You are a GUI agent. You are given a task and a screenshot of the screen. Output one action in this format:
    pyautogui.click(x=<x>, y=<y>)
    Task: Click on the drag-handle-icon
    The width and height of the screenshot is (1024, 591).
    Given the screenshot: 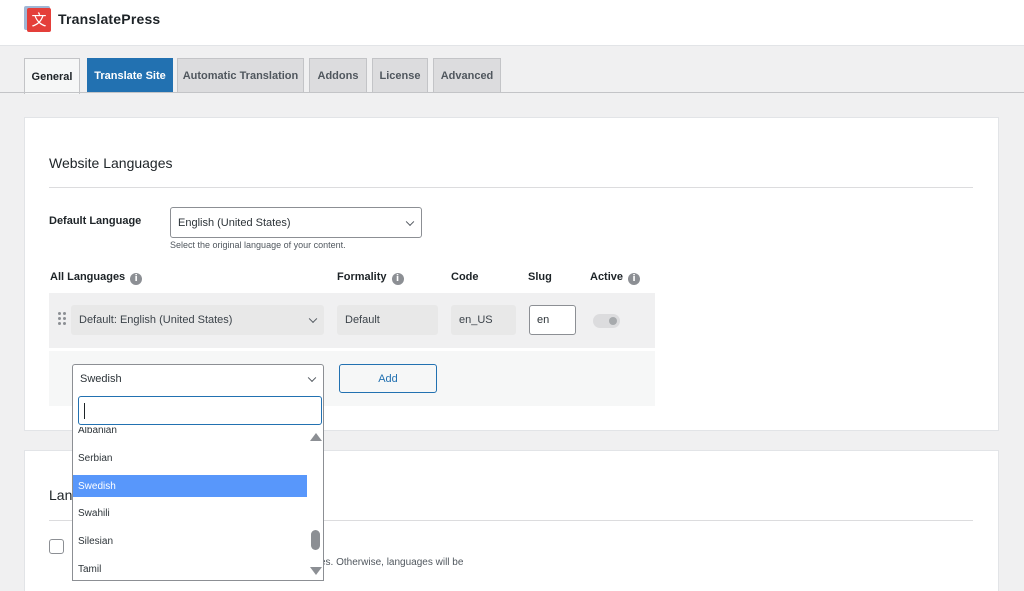 What is the action you would take?
    pyautogui.click(x=62, y=319)
    